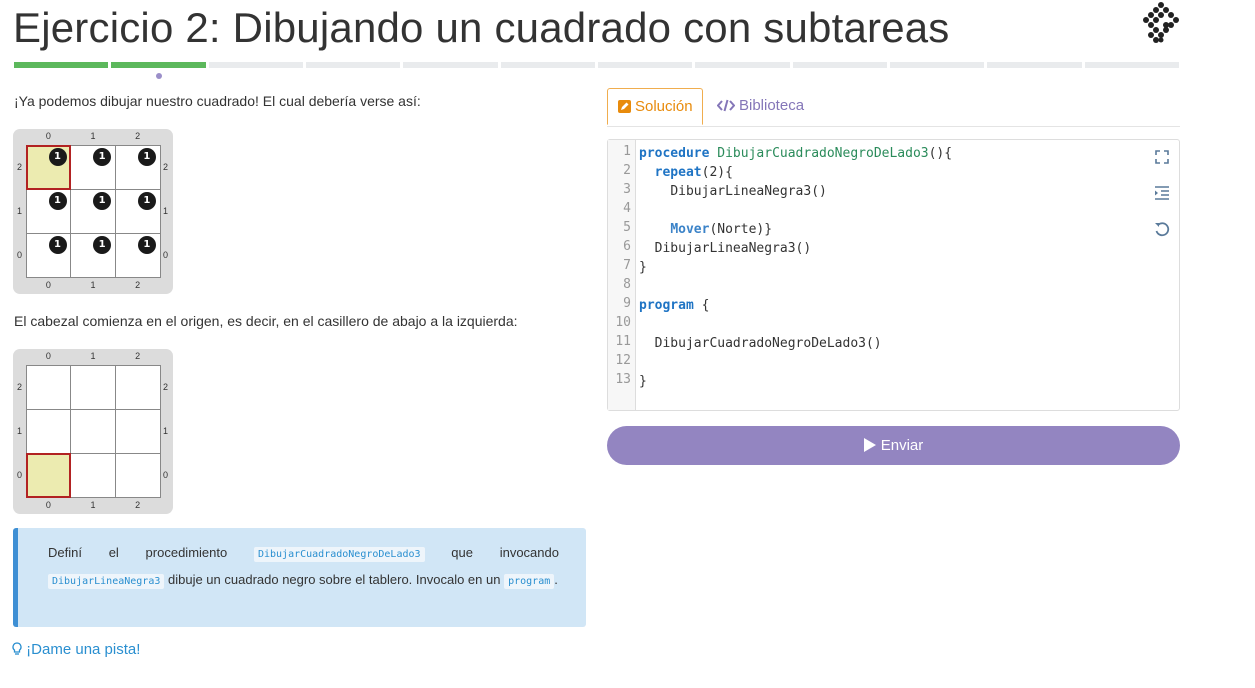 This screenshot has width=1255, height=688. I want to click on code-chip: DibujarCuadradoNegroDeLado3, so click(339, 554).